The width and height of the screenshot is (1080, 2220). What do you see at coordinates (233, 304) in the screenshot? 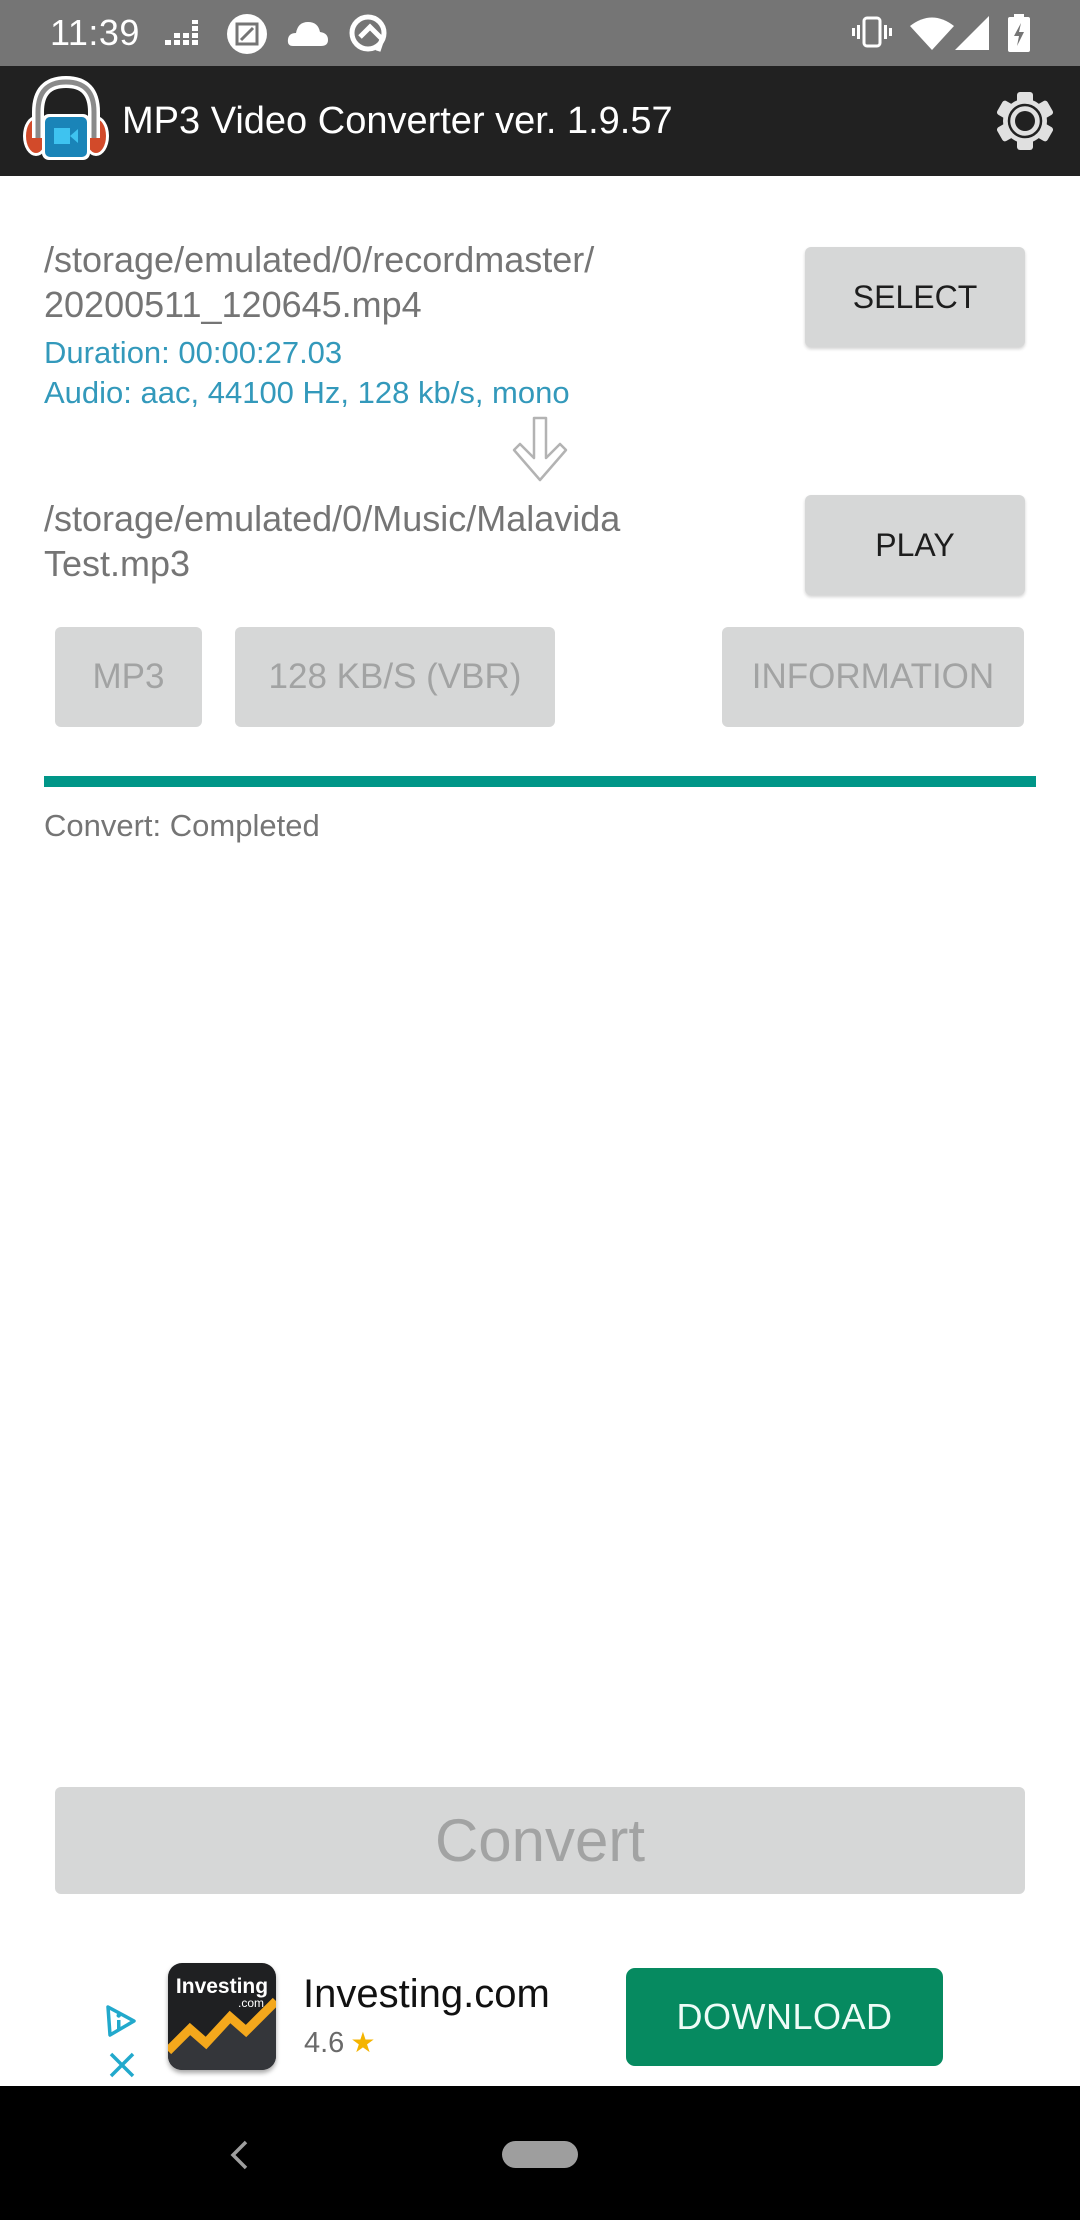
I see `input-path-line2: 20200511_120645.mp4` at bounding box center [233, 304].